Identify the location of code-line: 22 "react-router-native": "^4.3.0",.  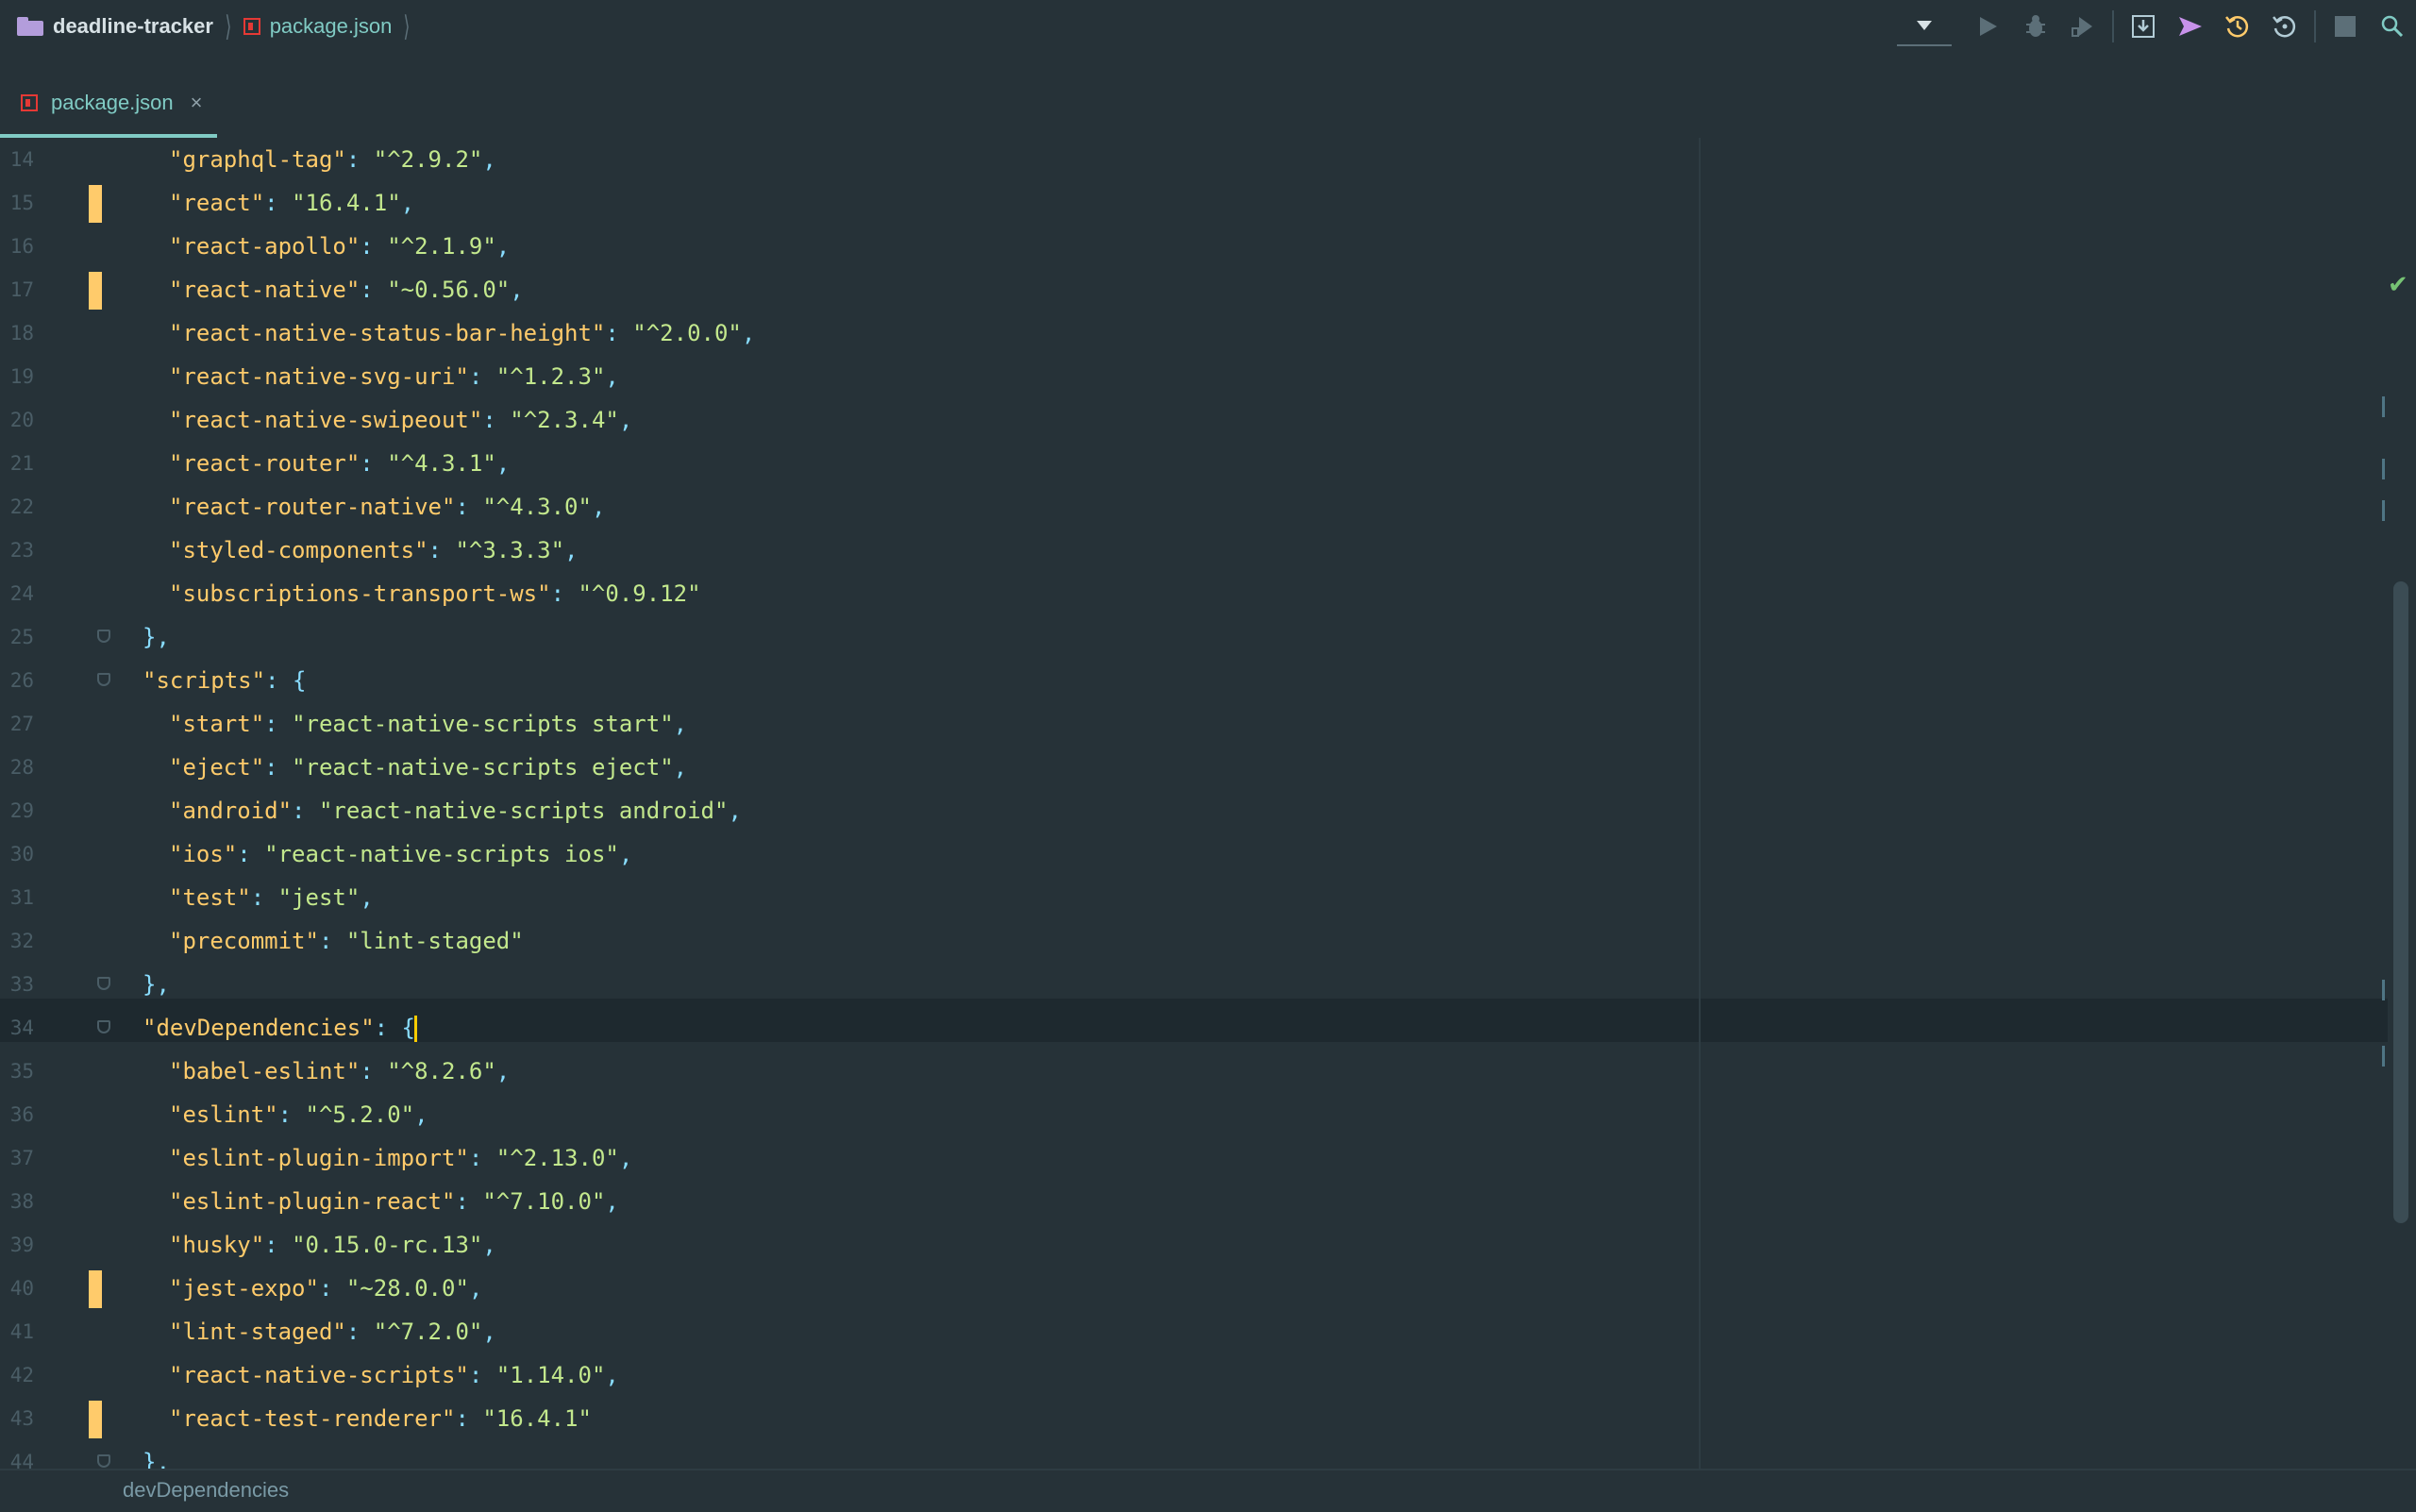
(1194, 507).